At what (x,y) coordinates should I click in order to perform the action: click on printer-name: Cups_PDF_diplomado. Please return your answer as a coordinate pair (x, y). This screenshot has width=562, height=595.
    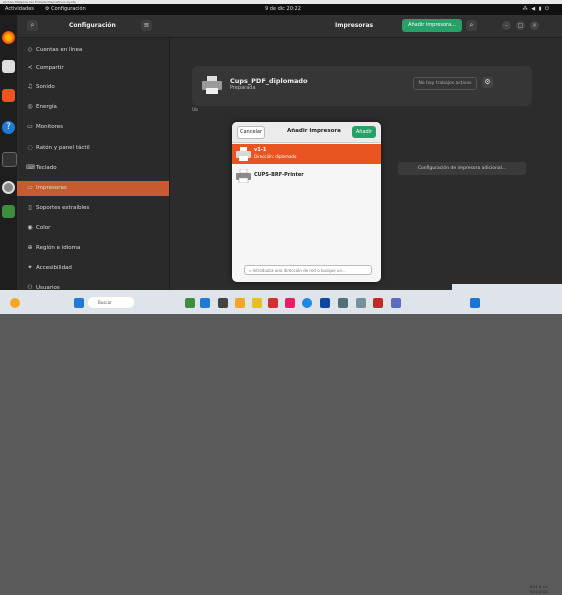
    Looking at the image, I should click on (269, 81).